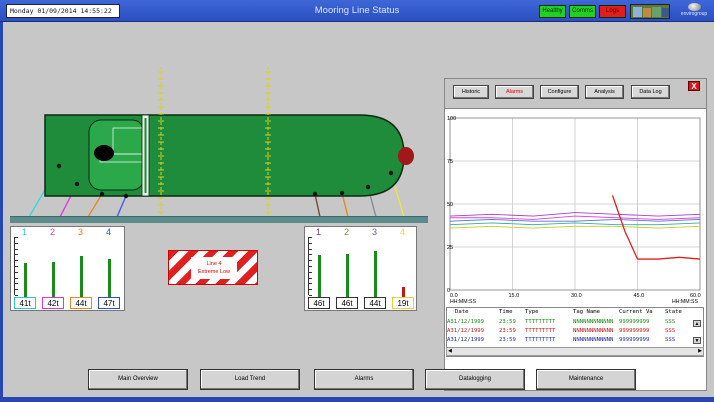  What do you see at coordinates (145, 155) in the screenshot?
I see `bridge-wing-slot` at bounding box center [145, 155].